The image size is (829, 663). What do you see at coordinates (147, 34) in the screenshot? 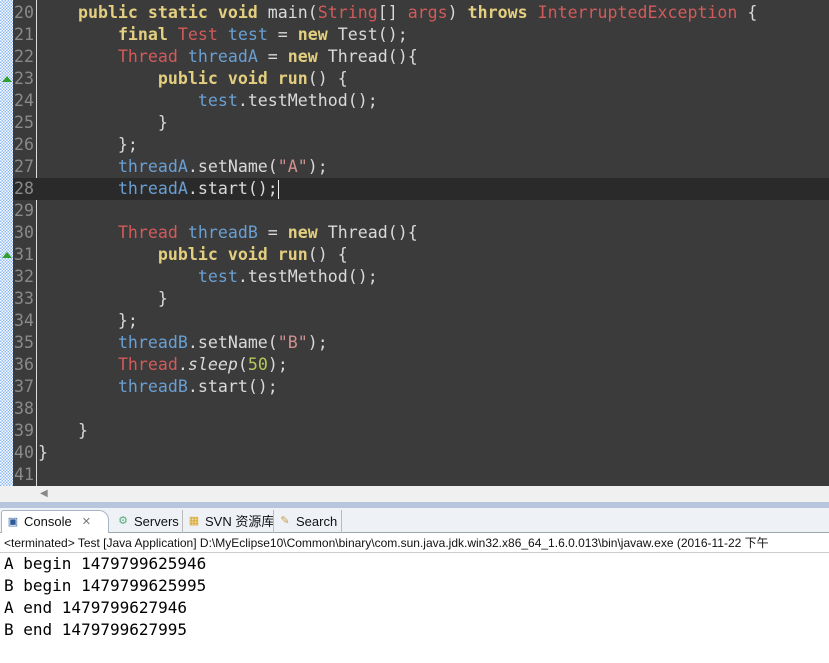
I see `code-token: final` at bounding box center [147, 34].